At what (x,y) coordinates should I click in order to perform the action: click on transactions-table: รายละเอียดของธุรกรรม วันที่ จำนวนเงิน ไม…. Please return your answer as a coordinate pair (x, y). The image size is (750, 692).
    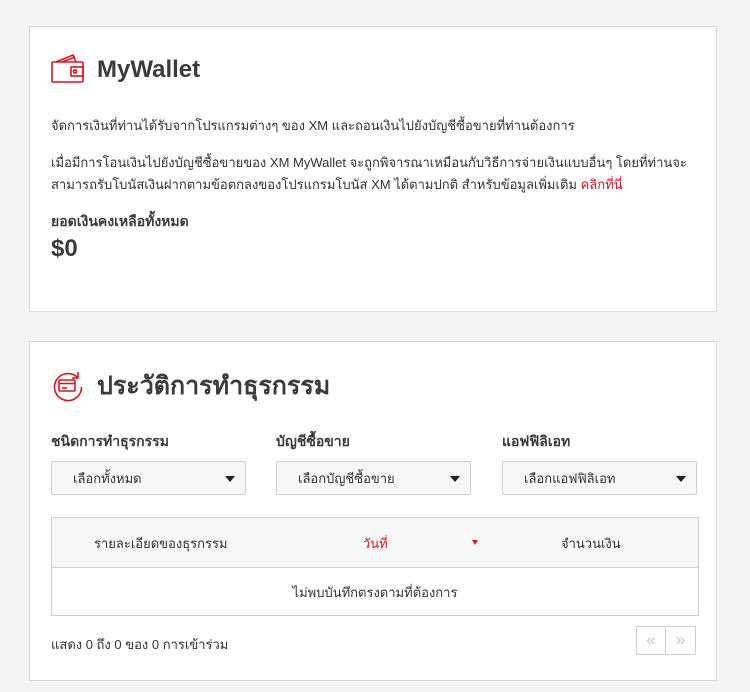
    Looking at the image, I should click on (375, 566).